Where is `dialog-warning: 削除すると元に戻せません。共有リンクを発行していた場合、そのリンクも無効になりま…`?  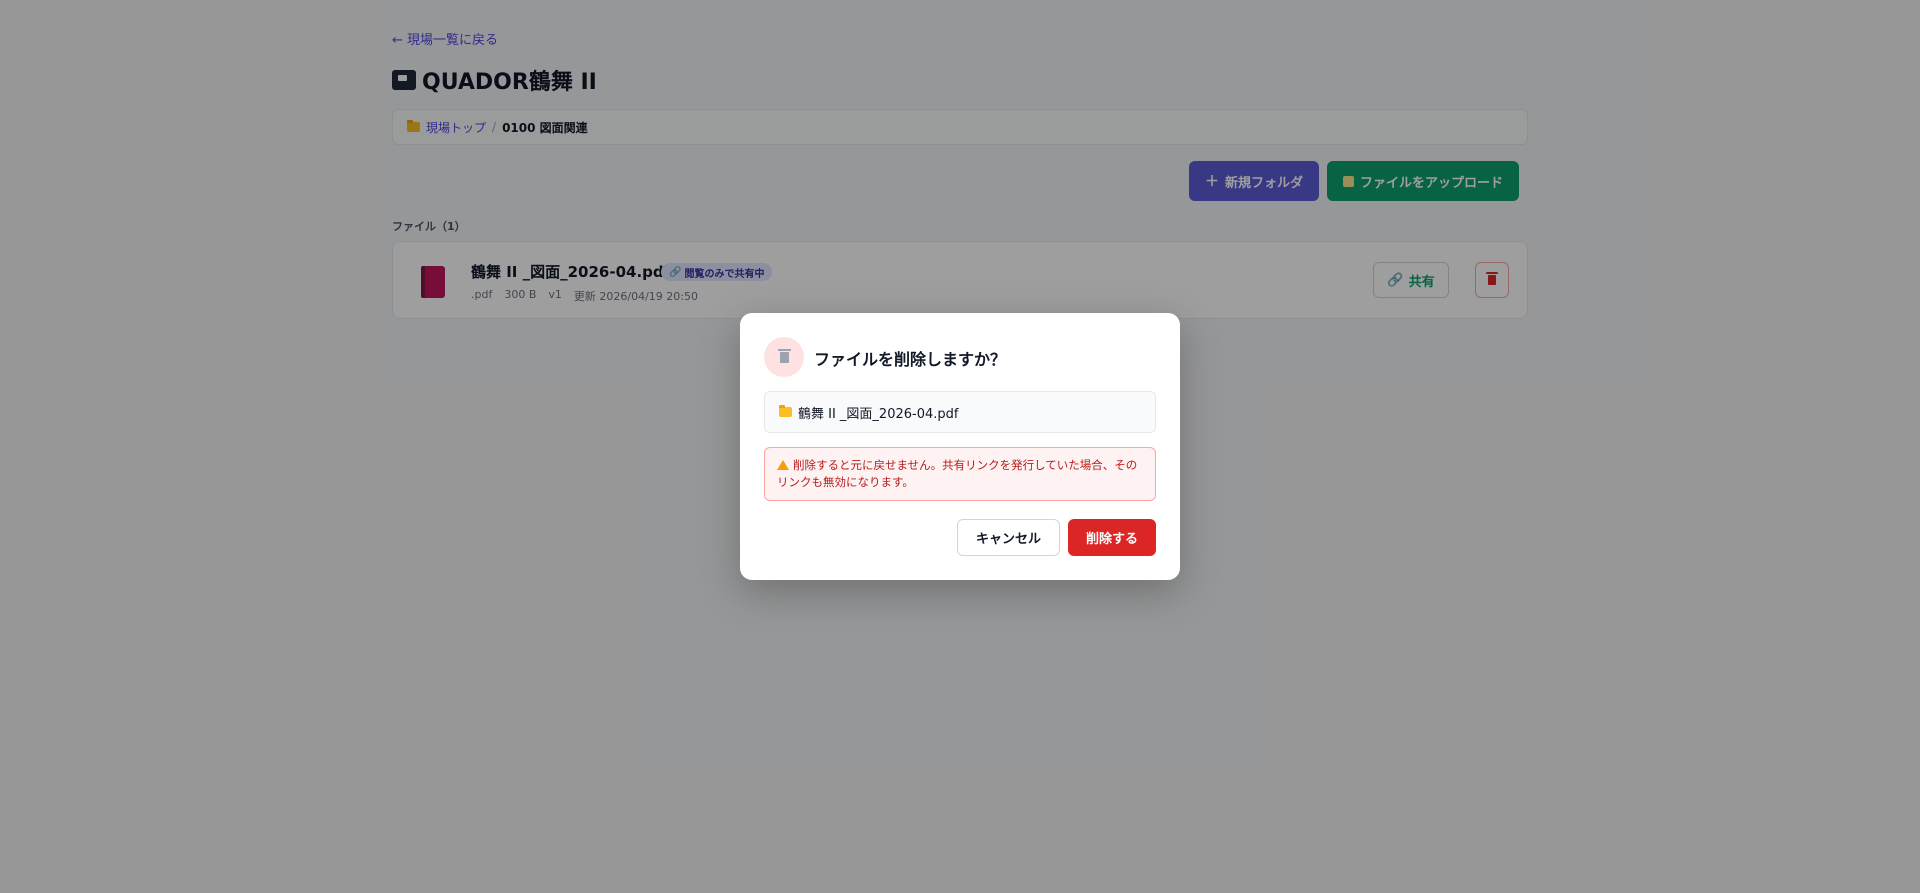
dialog-warning: 削除すると元に戻せません。共有リンクを発行していた場合、そのリンクも無効になりま… is located at coordinates (960, 474).